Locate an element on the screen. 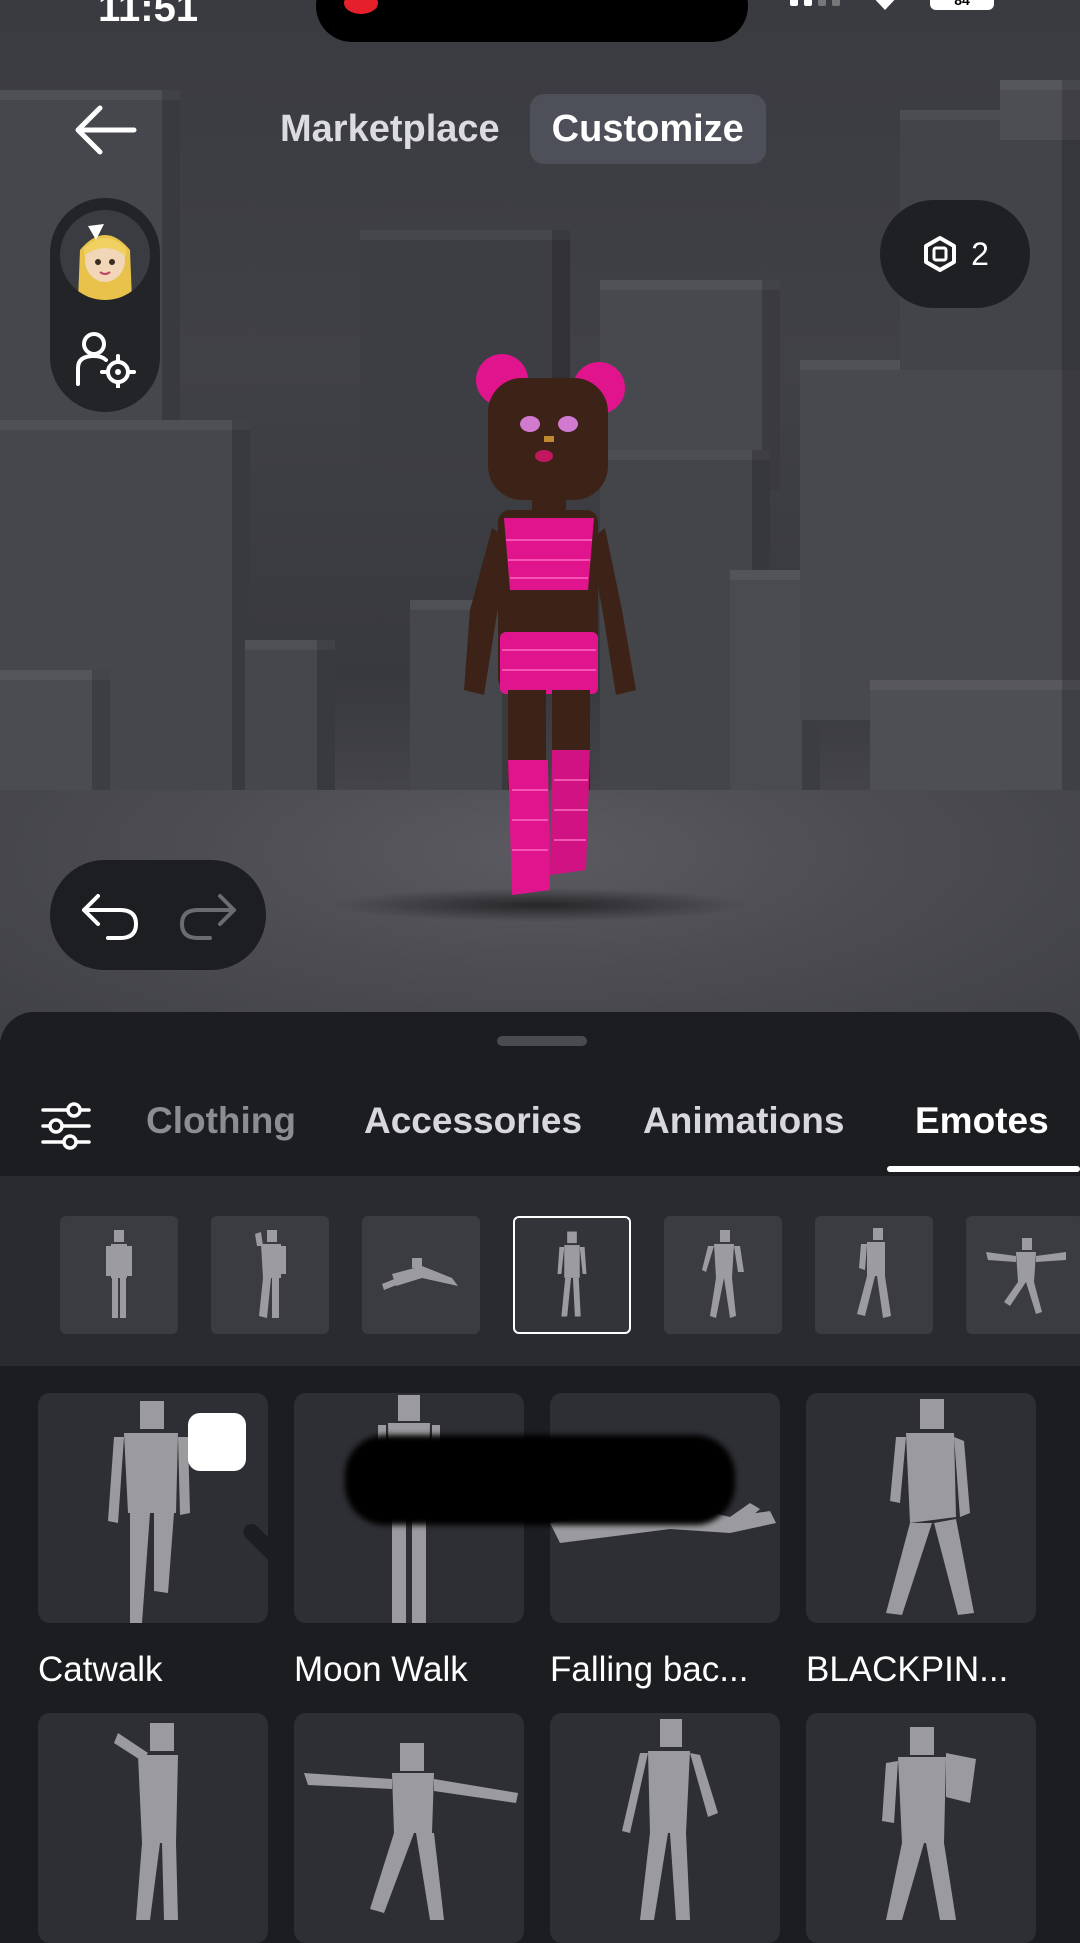  avatar-switcher is located at coordinates (105, 305).